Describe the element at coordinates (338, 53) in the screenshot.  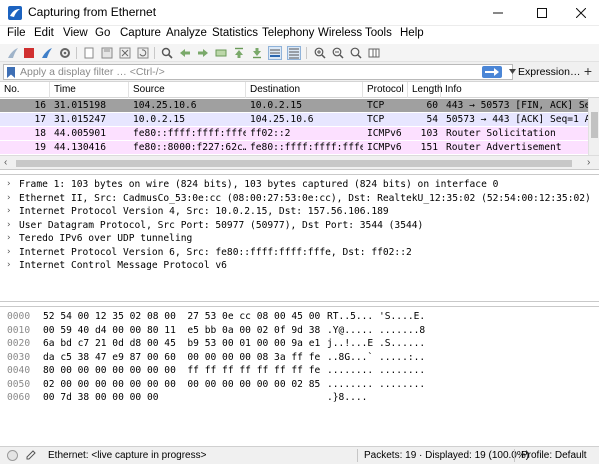
I see `zoom-out-button` at that location.